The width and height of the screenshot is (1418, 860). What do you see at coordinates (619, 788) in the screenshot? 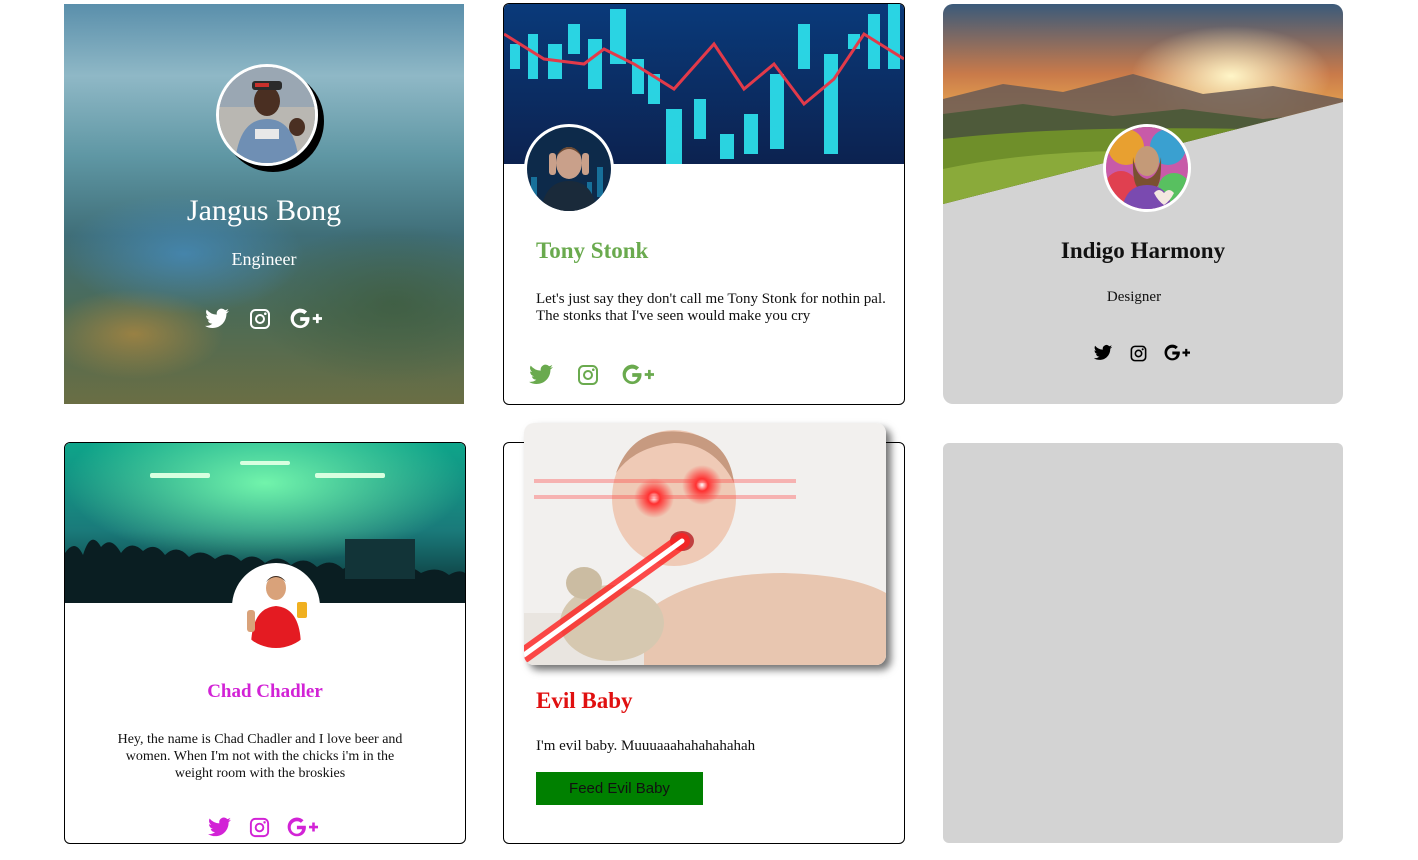
I see `feed-evil-baby-button: Feed Evil Baby` at bounding box center [619, 788].